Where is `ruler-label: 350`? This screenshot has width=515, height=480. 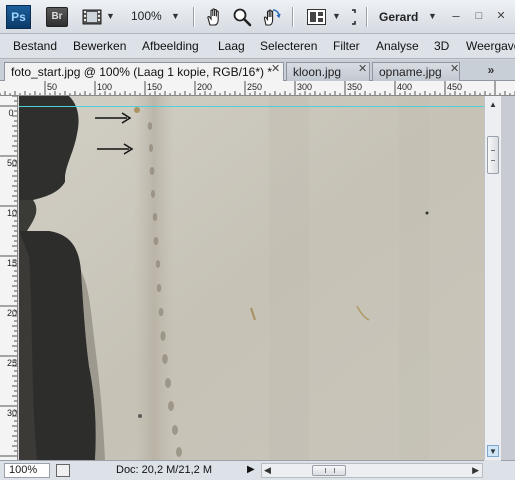 ruler-label: 350 is located at coordinates (355, 87).